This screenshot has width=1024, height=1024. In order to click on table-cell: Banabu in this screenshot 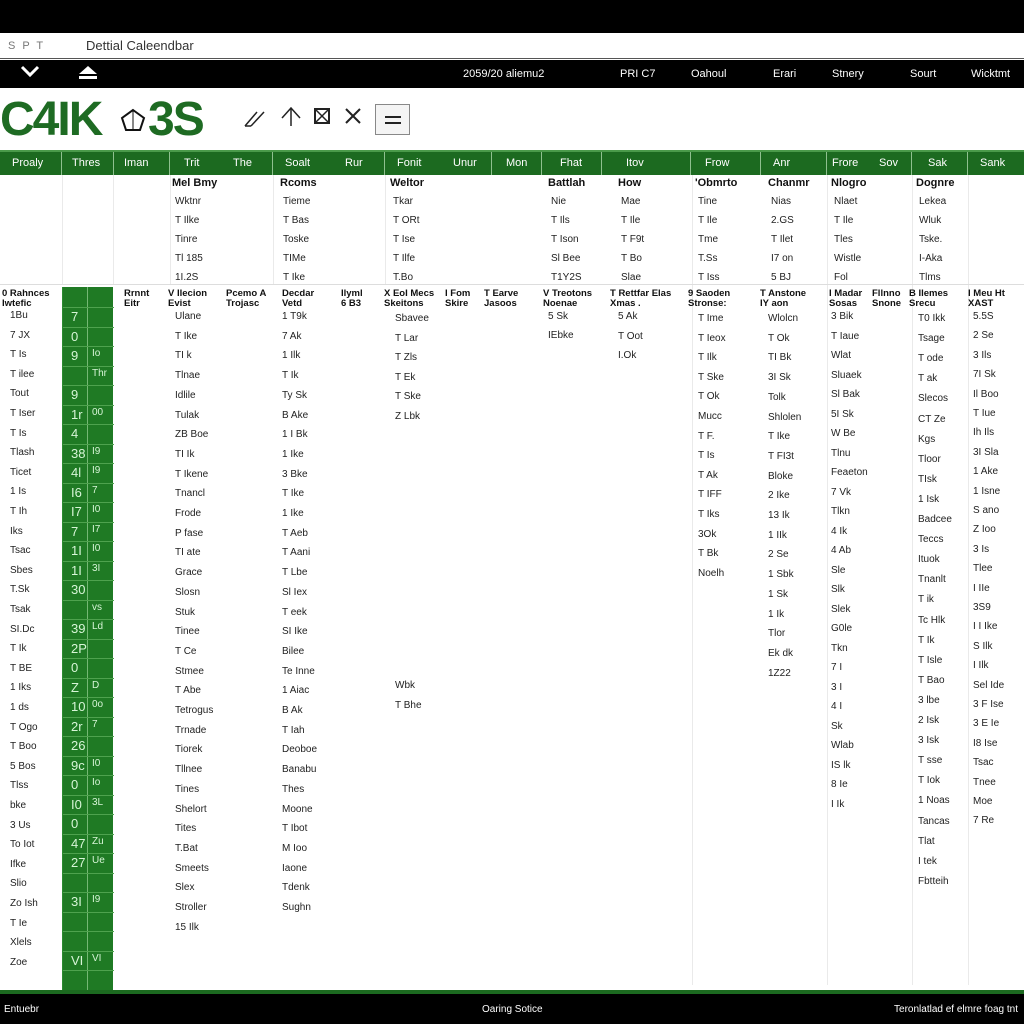, I will do `click(299, 769)`.